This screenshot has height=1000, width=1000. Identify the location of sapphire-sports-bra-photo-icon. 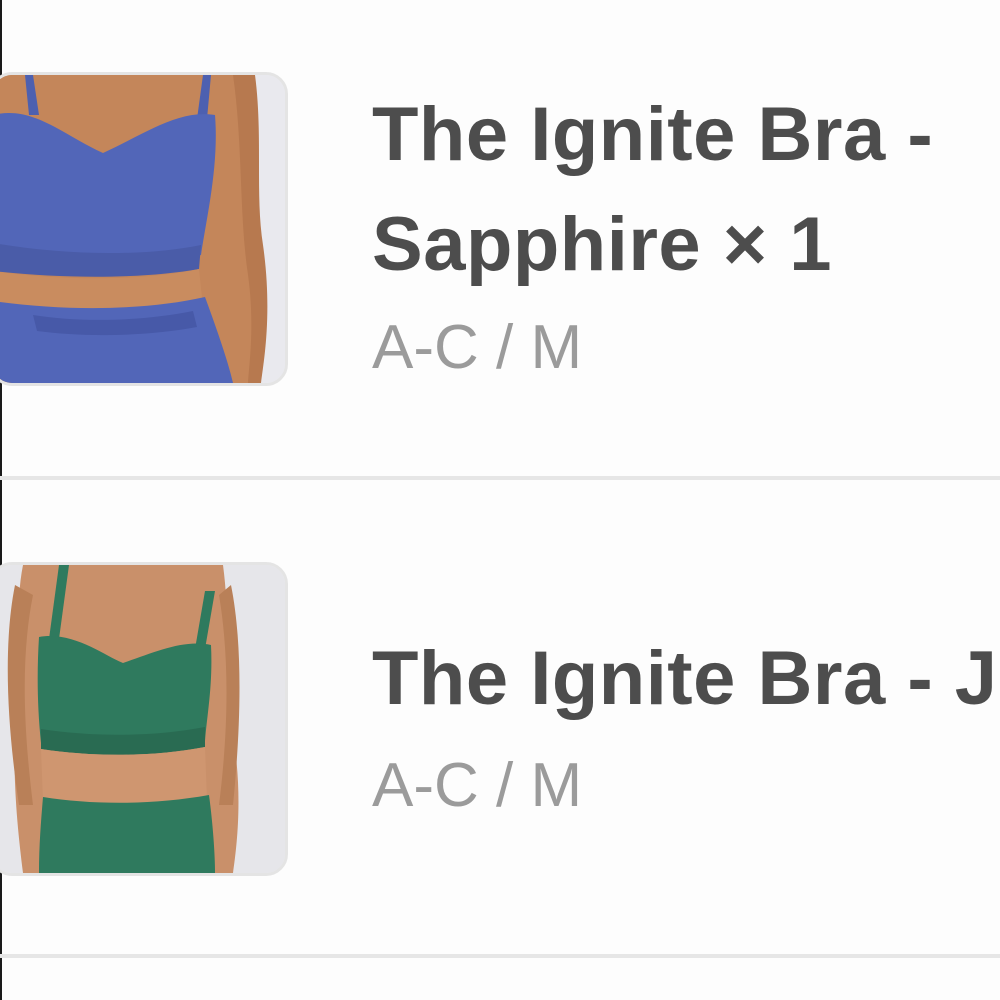
(142, 229).